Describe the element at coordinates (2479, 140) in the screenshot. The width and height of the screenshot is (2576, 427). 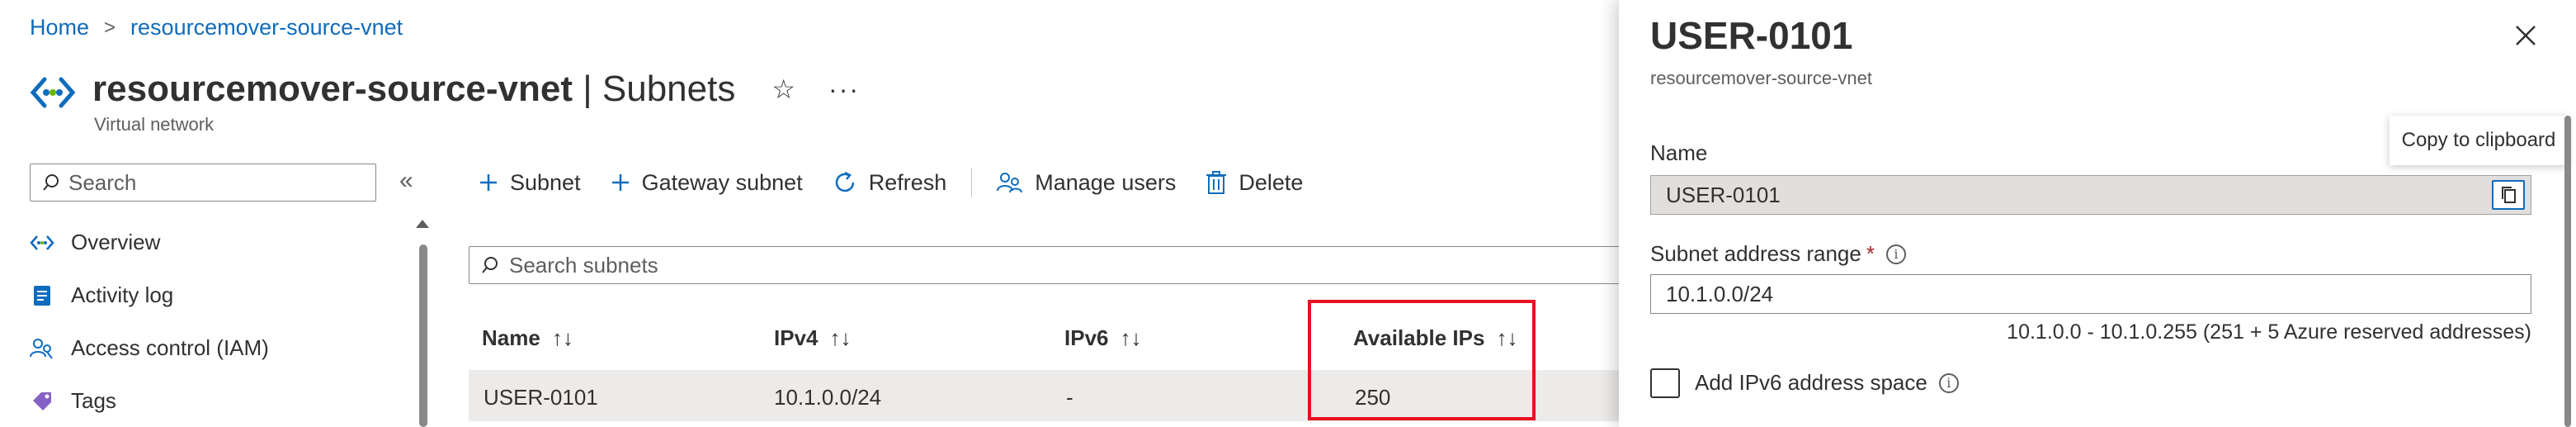
I see `copy-tooltip: Copy to clipboard` at that location.